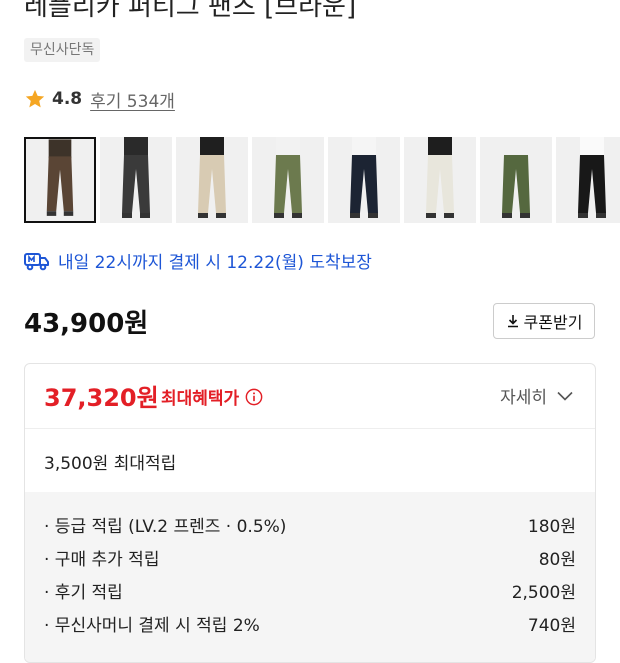  I want to click on rating-row: 4.8 후기 534개, so click(99, 99).